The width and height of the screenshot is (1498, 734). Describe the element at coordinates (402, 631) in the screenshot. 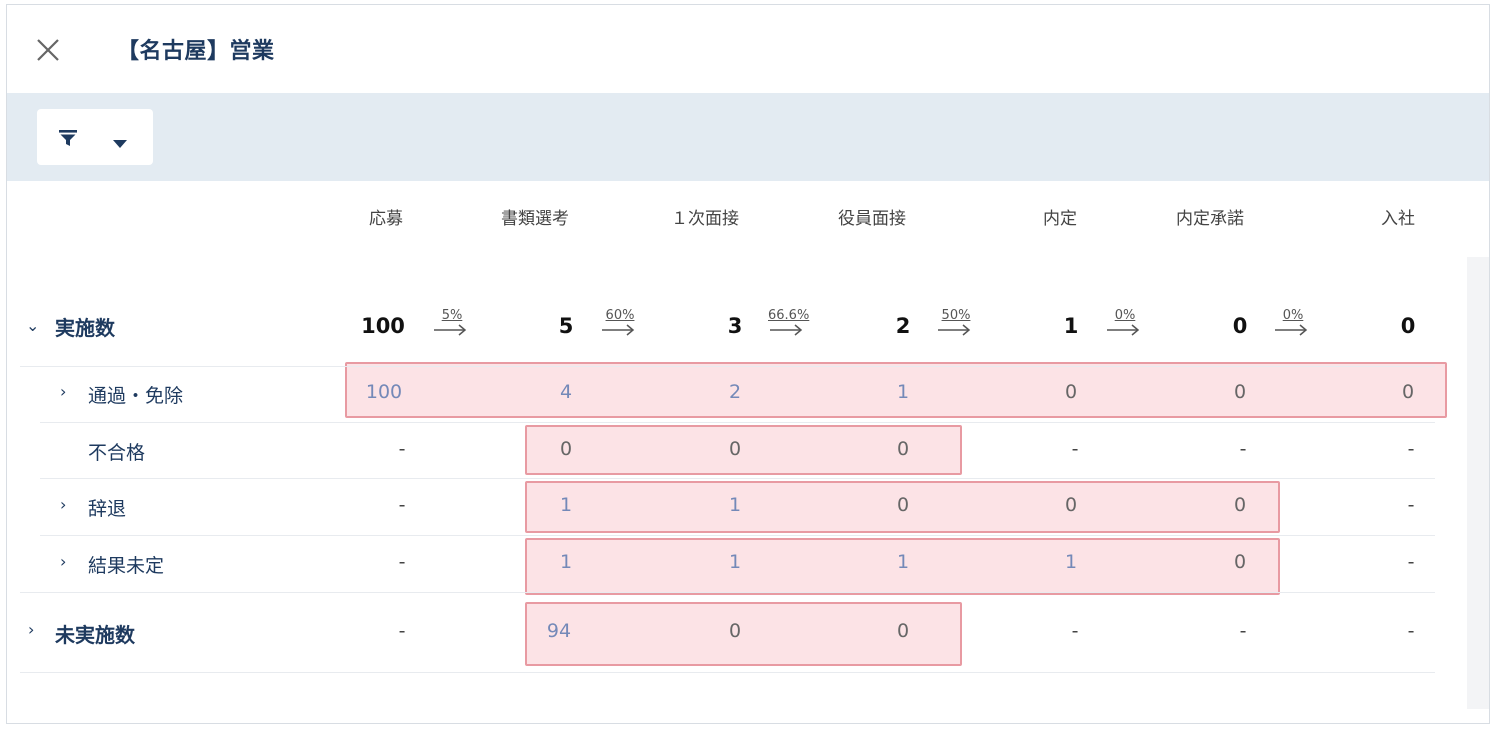

I see `notdone-cell-0: -` at that location.